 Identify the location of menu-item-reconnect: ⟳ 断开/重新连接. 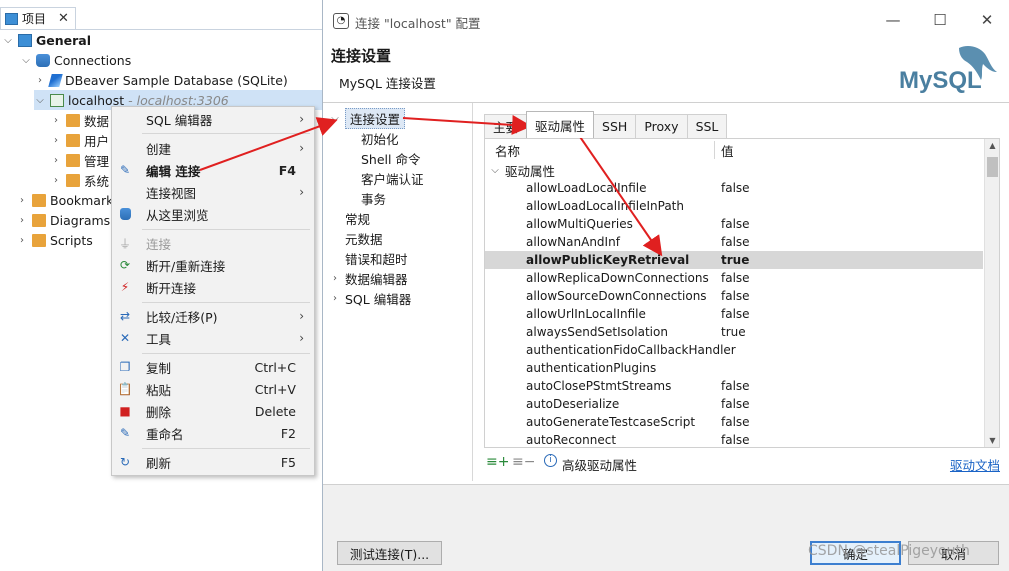
(213, 265).